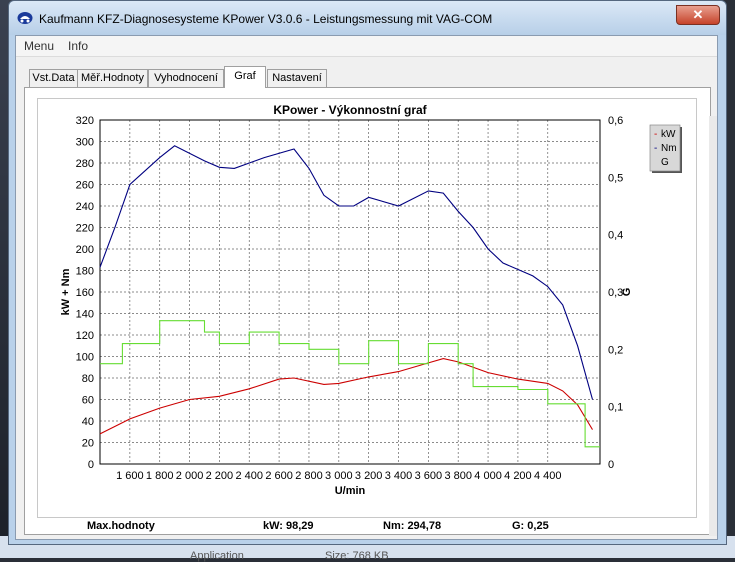 This screenshot has height=562, width=735. I want to click on y2-tick-label: 0,6, so click(615, 121).